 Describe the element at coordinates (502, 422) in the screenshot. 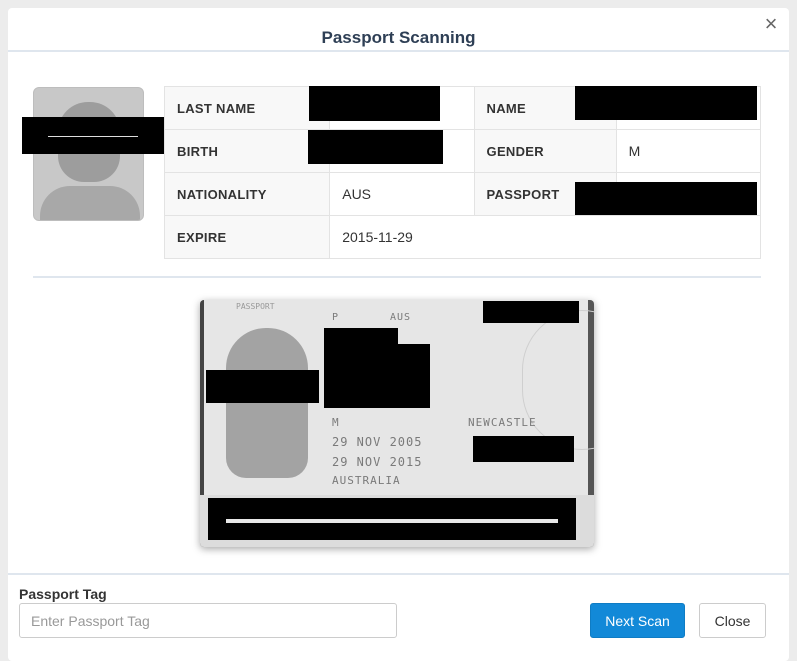

I see `scan-place-of-birth-text: NEWCASTLE` at that location.